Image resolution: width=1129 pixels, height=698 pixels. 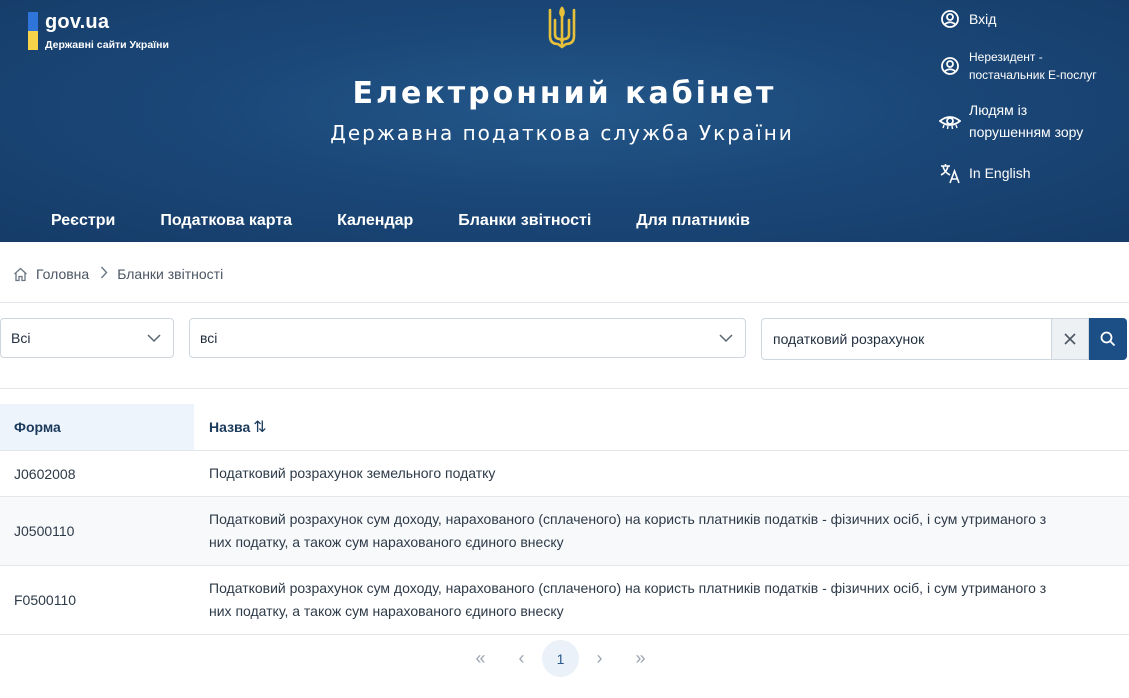 What do you see at coordinates (107, 45) in the screenshot?
I see `gov-ua-subtitle: Державні сайти України` at bounding box center [107, 45].